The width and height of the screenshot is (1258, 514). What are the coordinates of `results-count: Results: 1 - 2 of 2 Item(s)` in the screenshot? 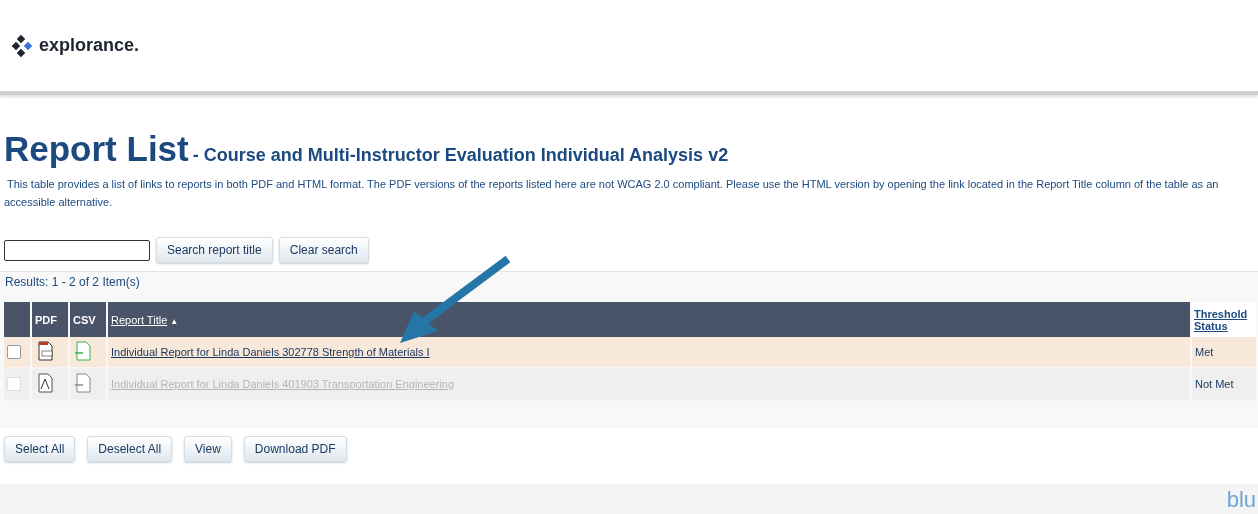 It's located at (72, 282).